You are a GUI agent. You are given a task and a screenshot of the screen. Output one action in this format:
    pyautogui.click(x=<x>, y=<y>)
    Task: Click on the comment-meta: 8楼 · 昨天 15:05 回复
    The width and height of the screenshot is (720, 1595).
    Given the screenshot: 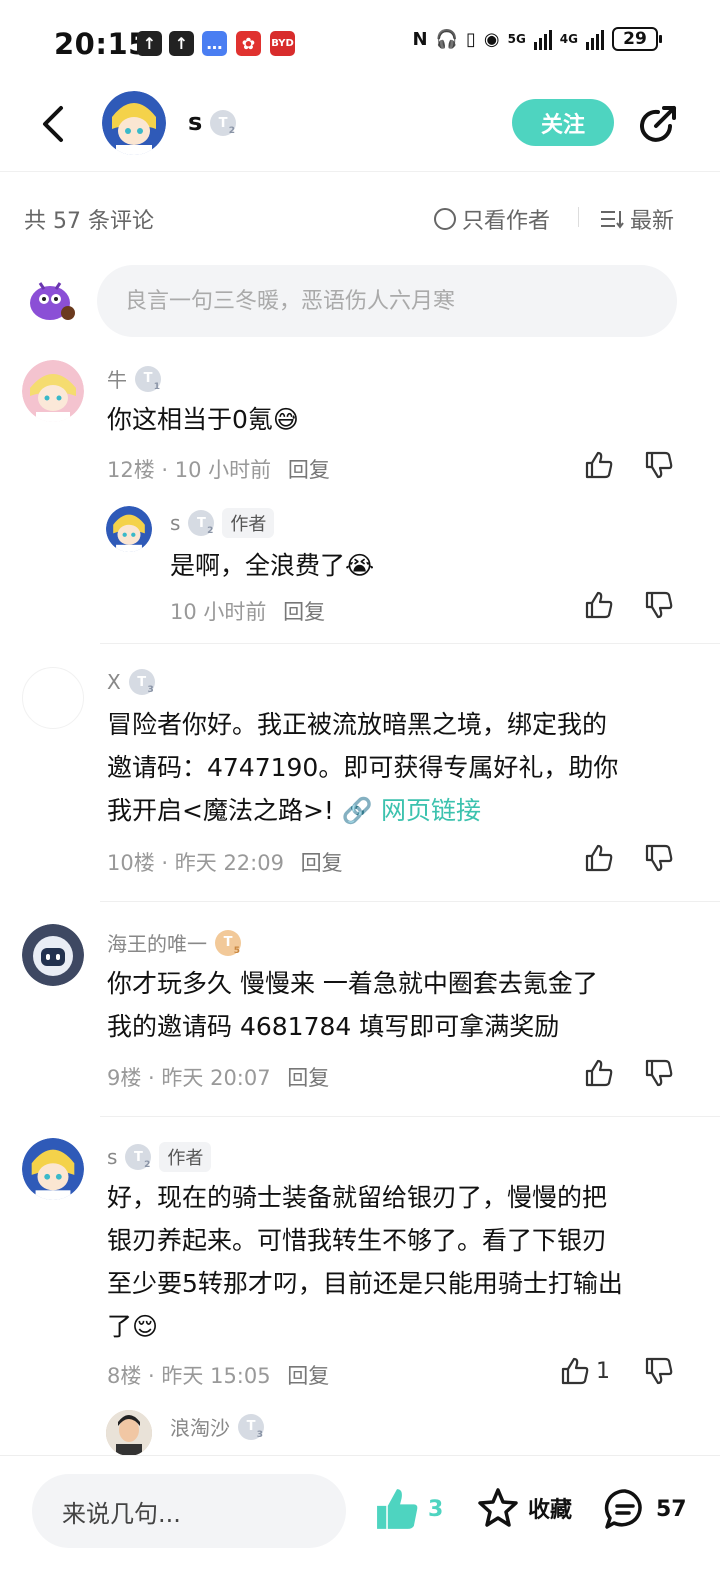 What is the action you would take?
    pyautogui.click(x=218, y=1376)
    